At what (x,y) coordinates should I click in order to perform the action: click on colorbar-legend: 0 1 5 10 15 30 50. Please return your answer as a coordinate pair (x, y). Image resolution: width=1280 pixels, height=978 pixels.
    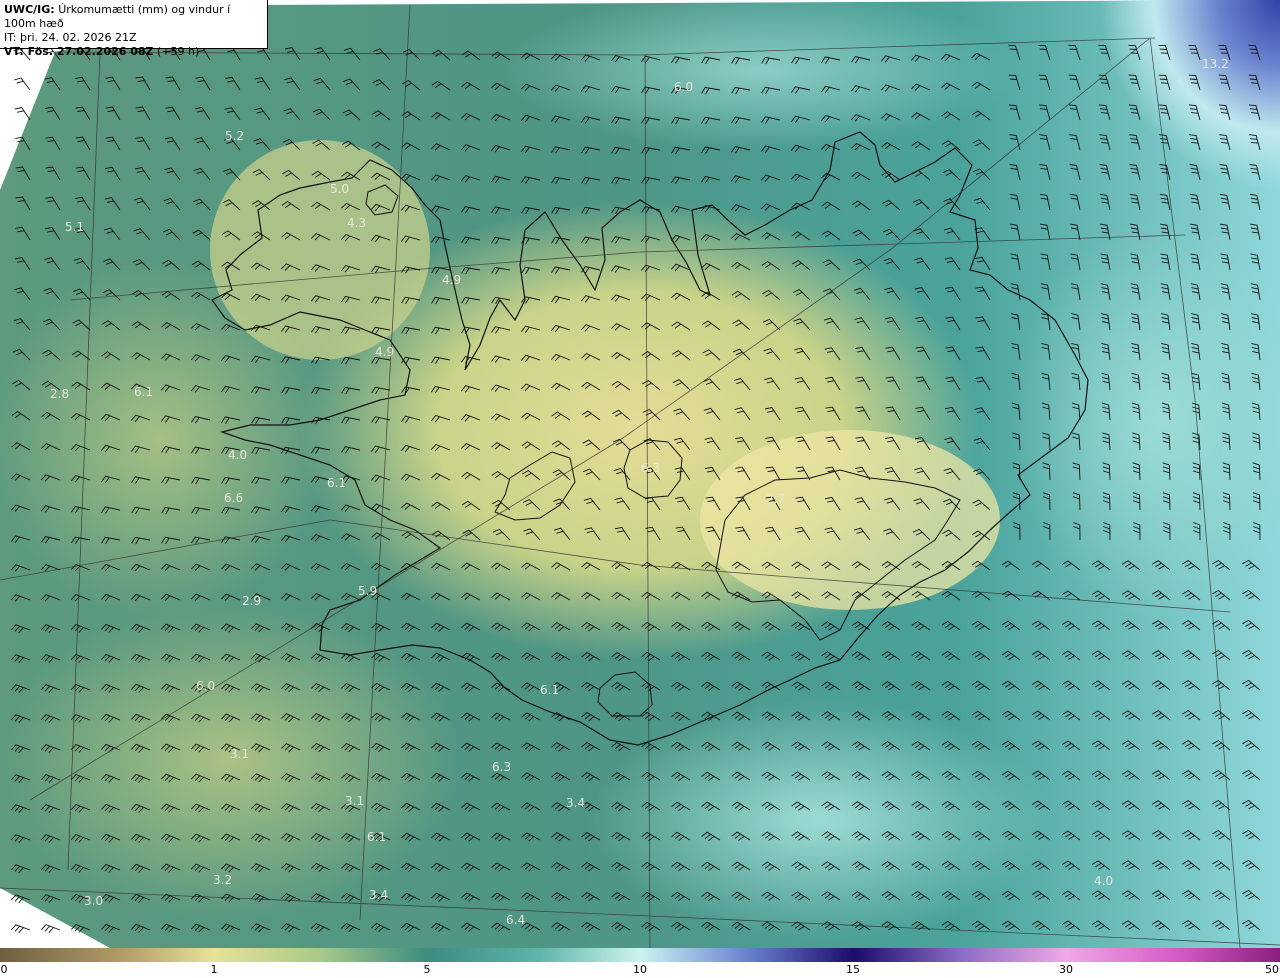
    Looking at the image, I should click on (640, 963).